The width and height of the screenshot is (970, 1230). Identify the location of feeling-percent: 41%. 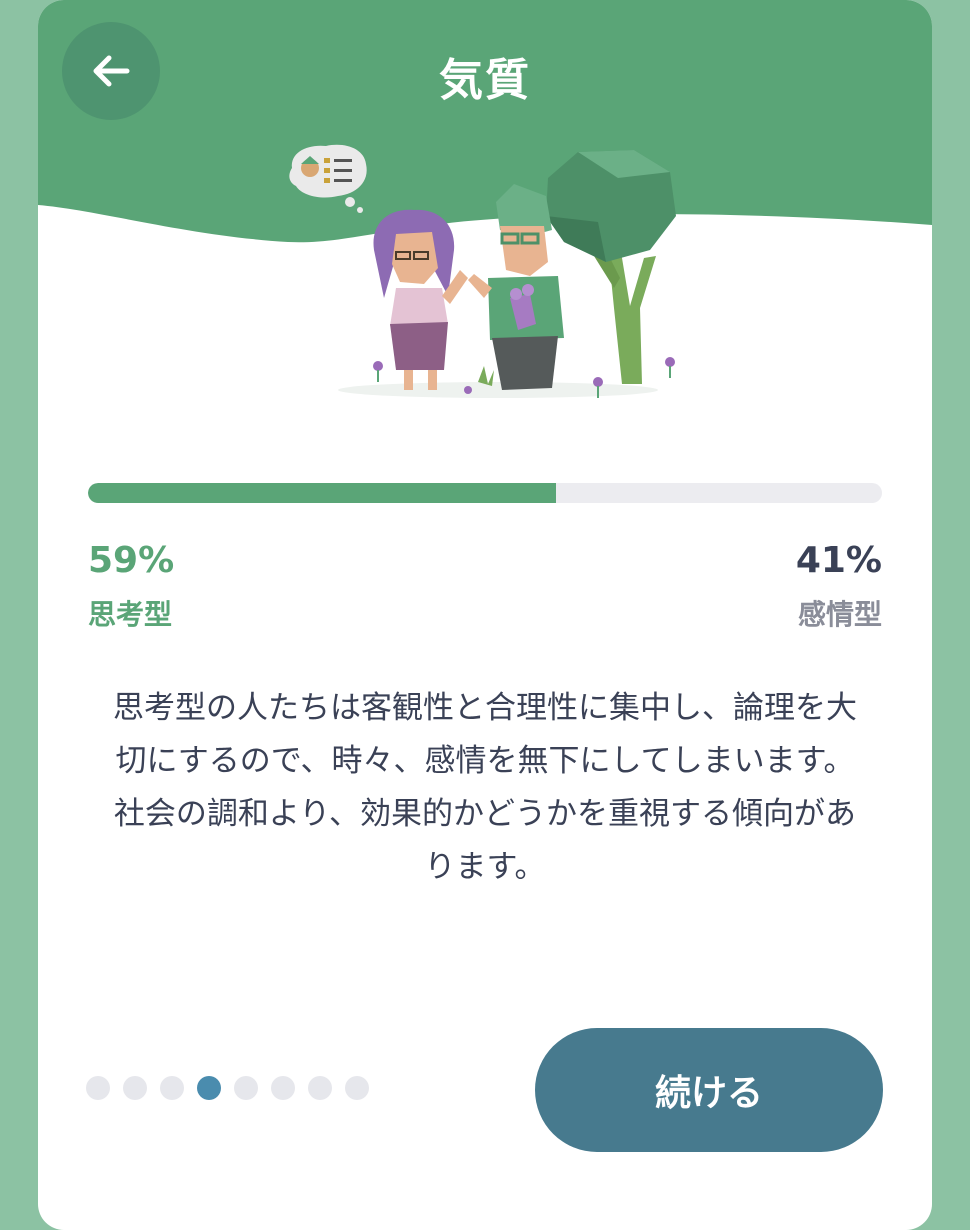
(838, 560).